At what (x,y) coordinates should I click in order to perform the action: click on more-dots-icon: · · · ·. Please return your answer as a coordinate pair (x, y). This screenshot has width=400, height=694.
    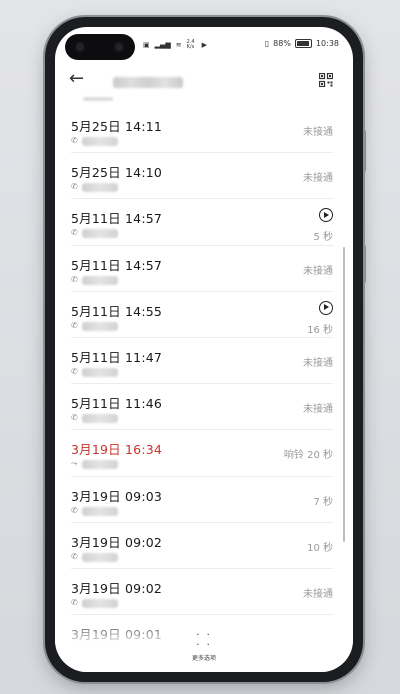
    Looking at the image, I should click on (204, 640).